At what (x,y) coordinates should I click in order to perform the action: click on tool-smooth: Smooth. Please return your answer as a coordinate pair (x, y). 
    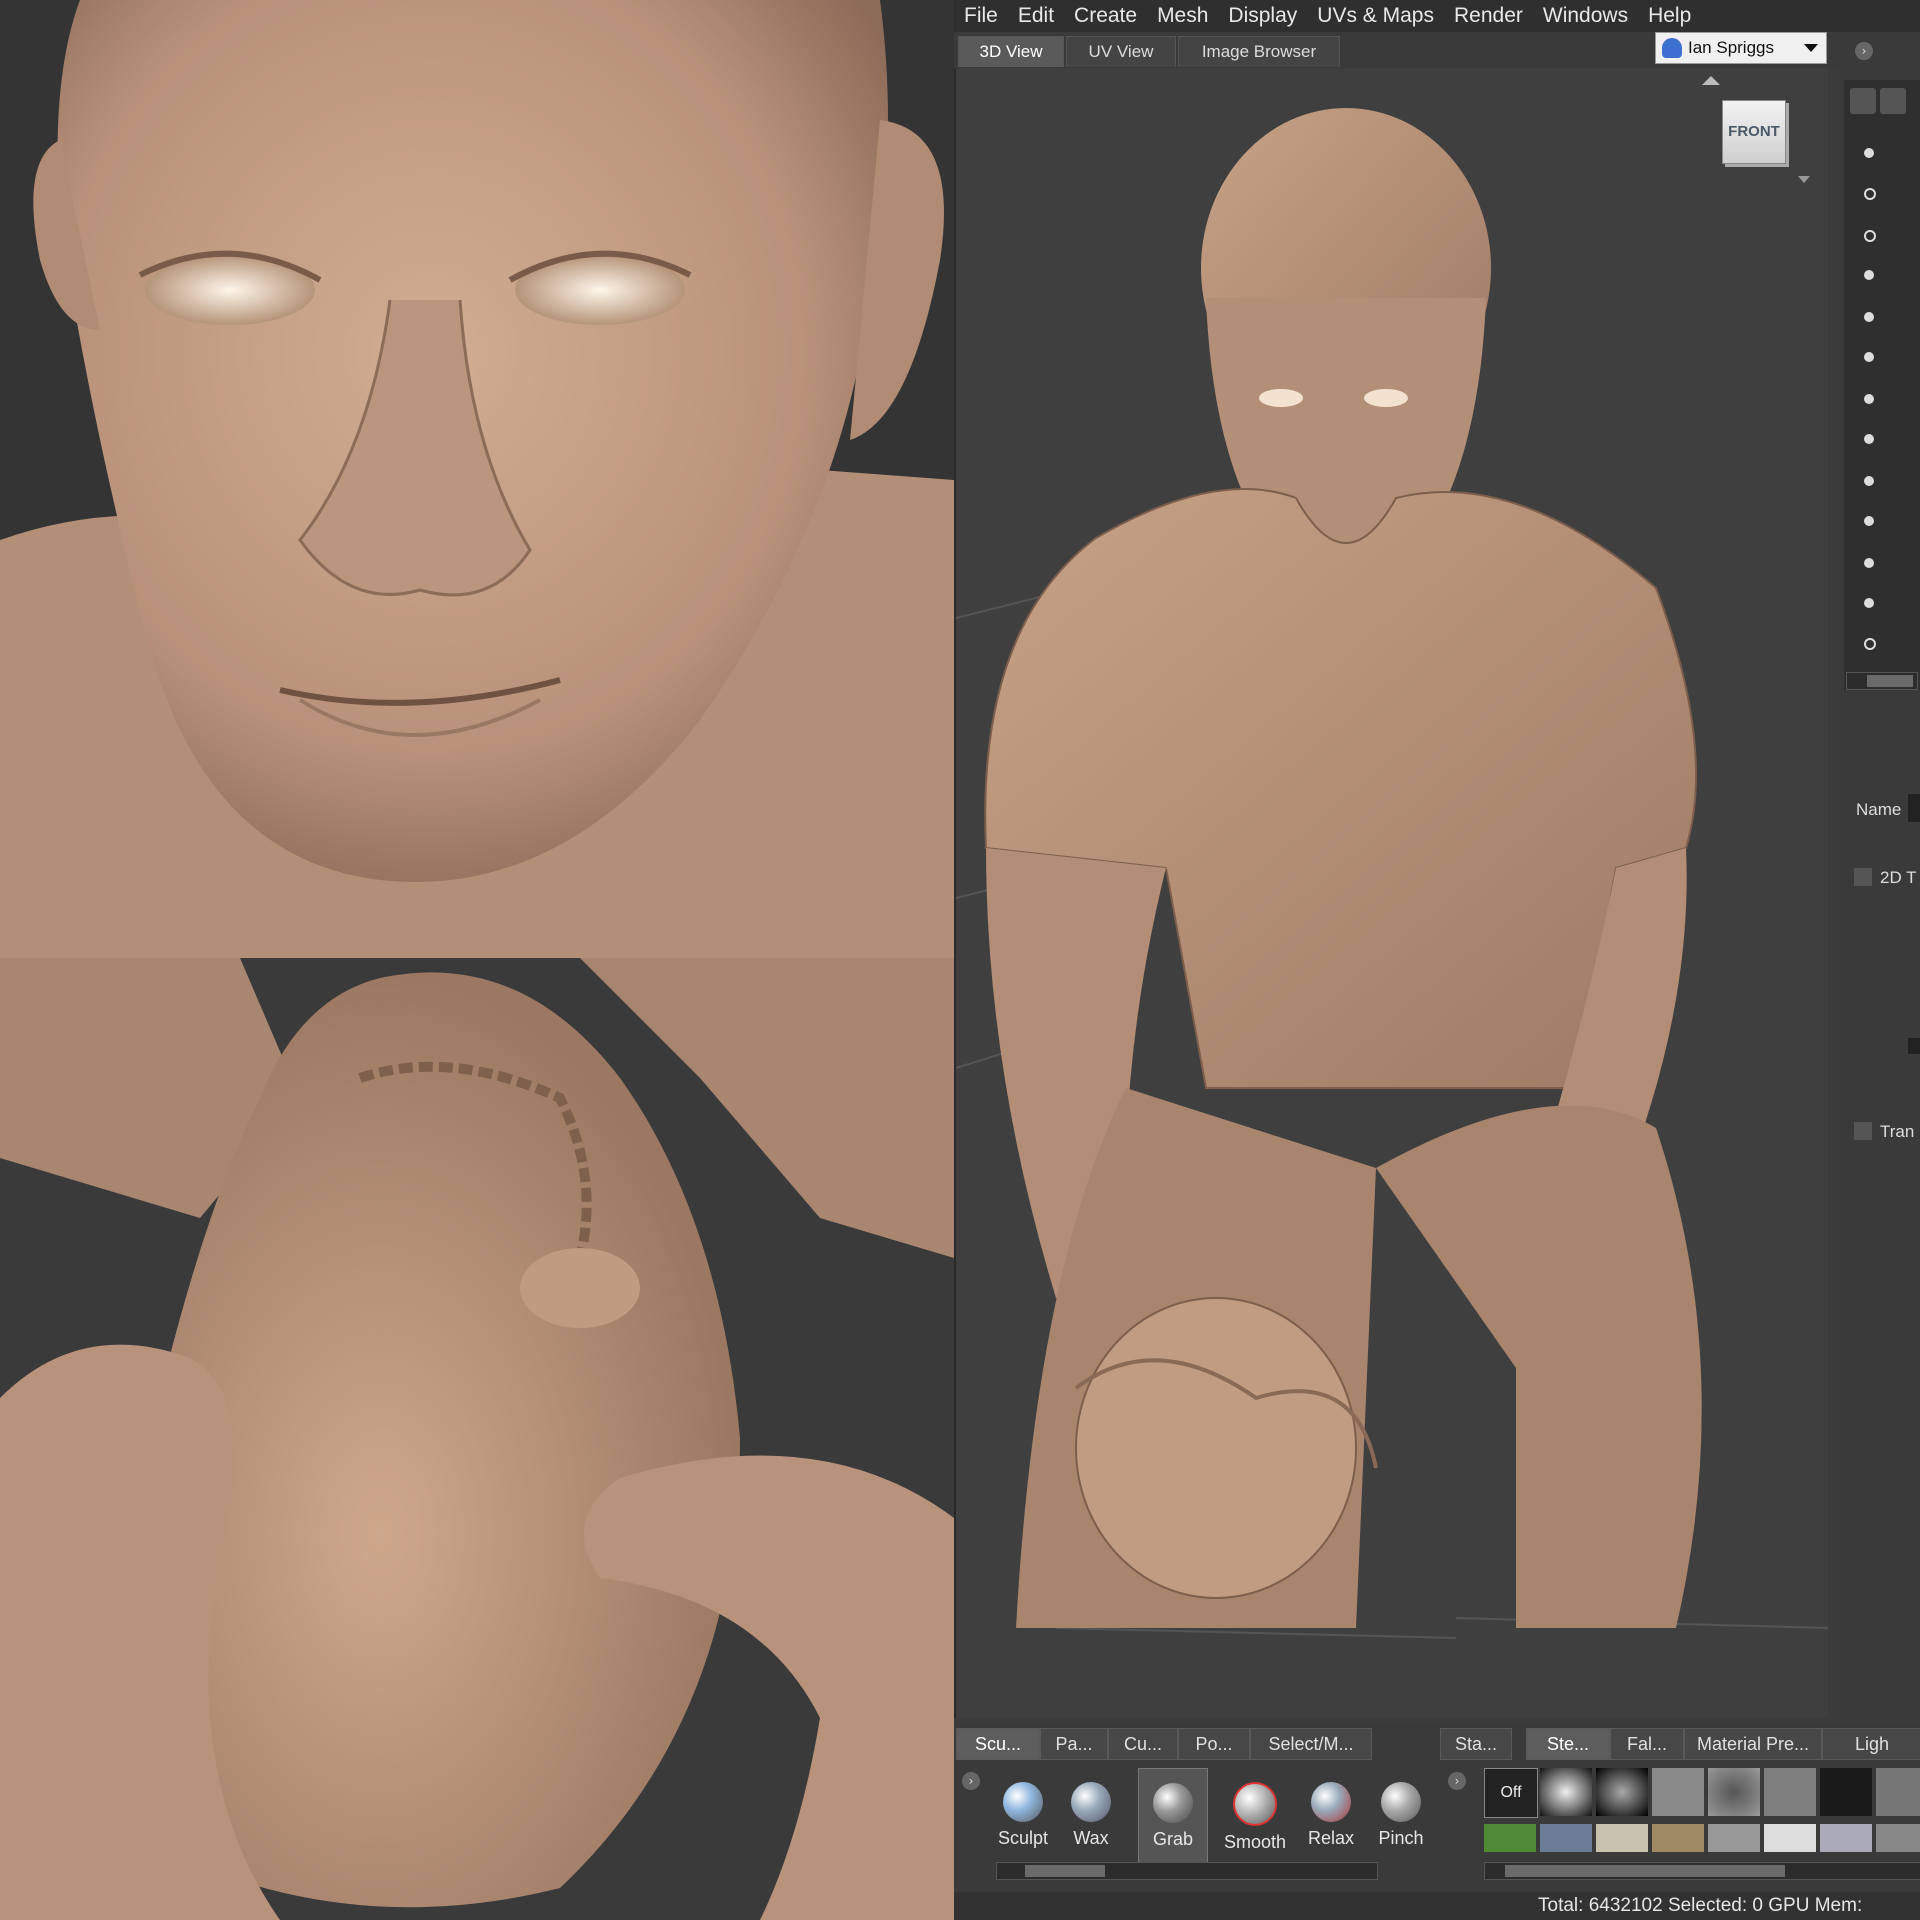
    Looking at the image, I should click on (1255, 1817).